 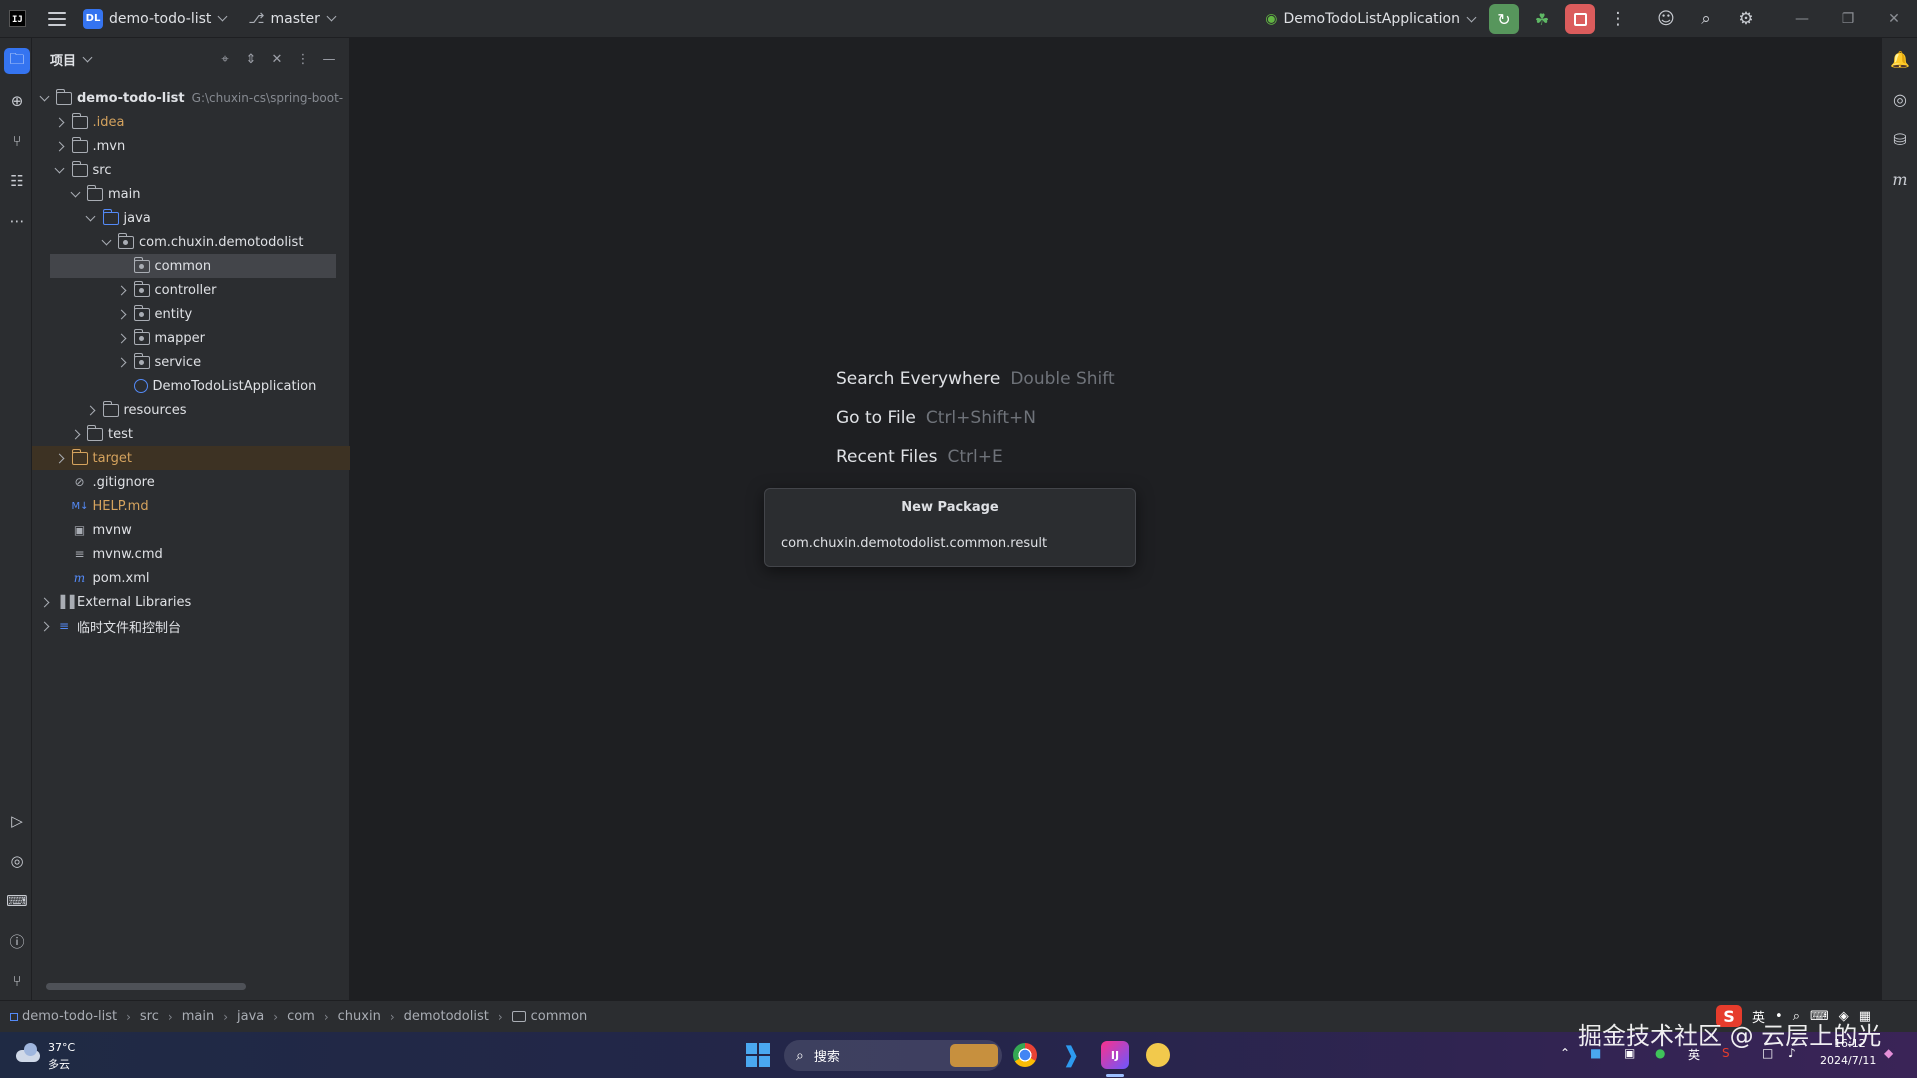 I want to click on tree-item: ⊘ .gitignore, so click(x=191, y=482).